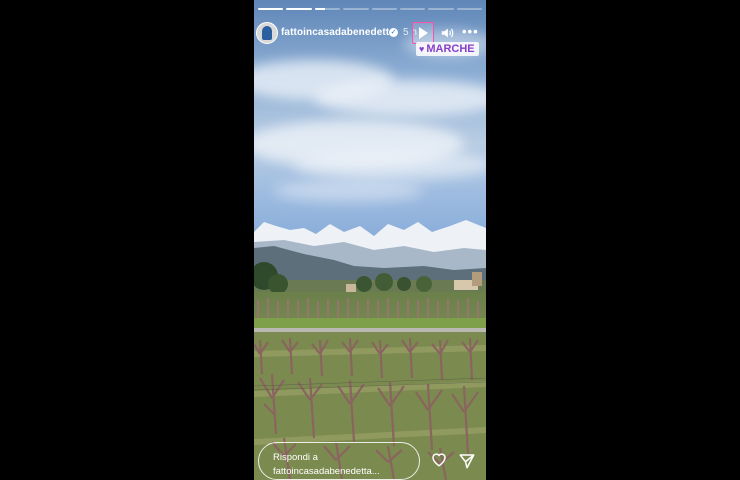 This screenshot has width=740, height=480. Describe the element at coordinates (267, 33) in the screenshot. I see `avatar` at that location.